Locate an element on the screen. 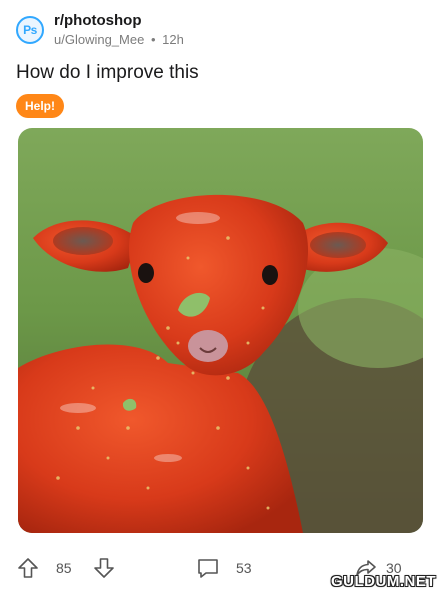 This screenshot has height=591, width=440. author-link: u/Glowing_Mee is located at coordinates (99, 39).